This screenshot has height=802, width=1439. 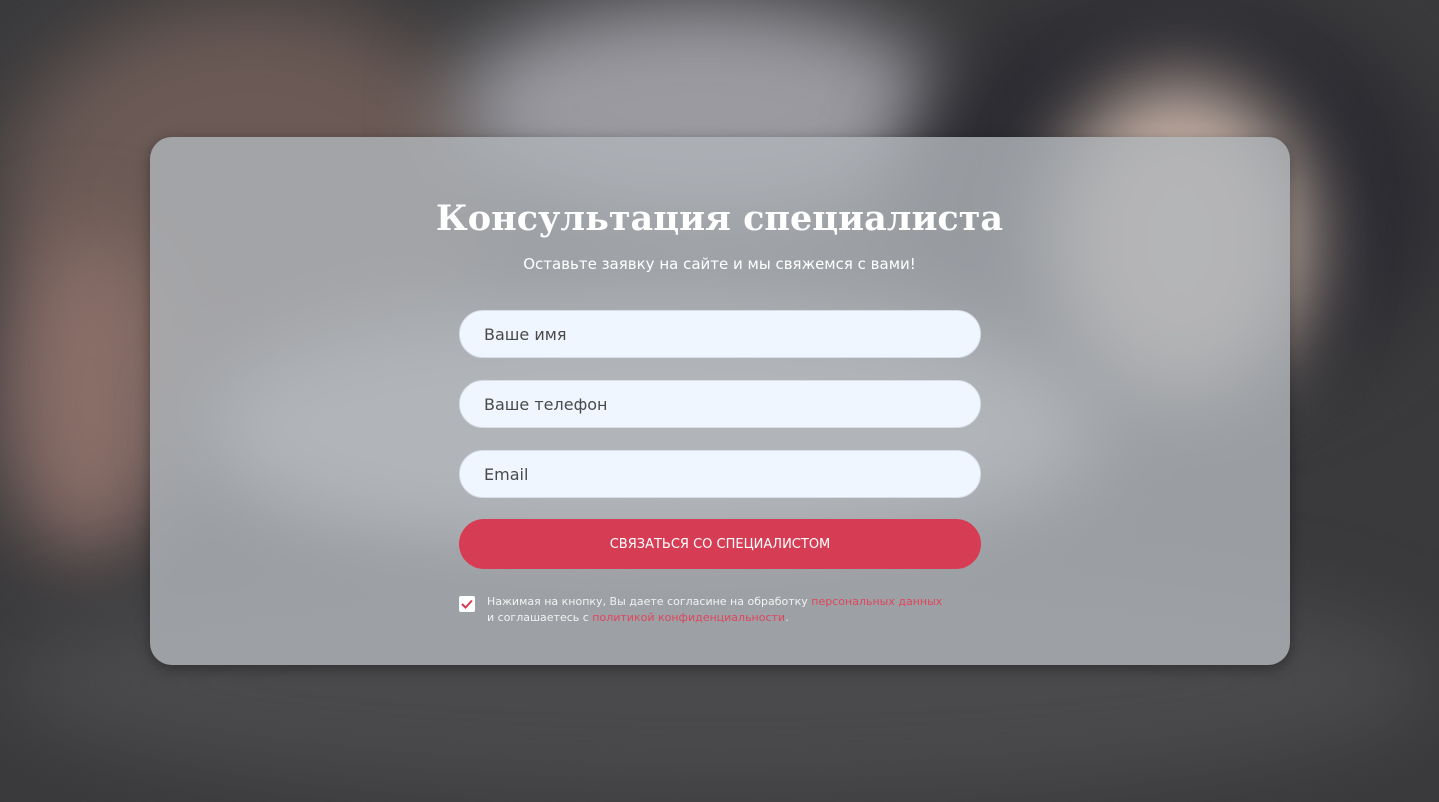 I want to click on consent-text-part: ., so click(x=787, y=617).